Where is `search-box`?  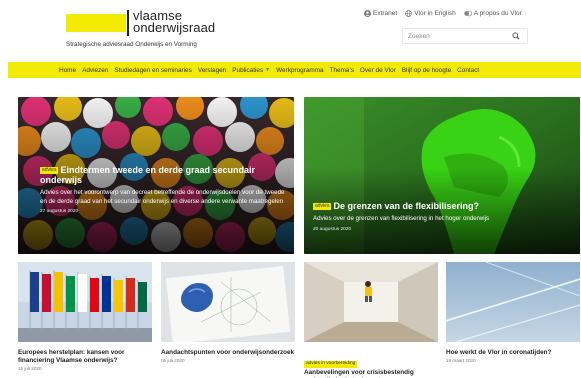
search-box is located at coordinates (465, 36).